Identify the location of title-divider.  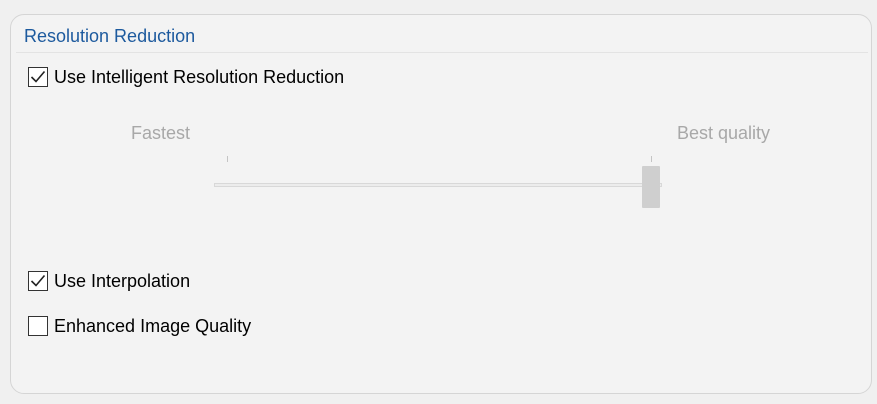
(442, 52).